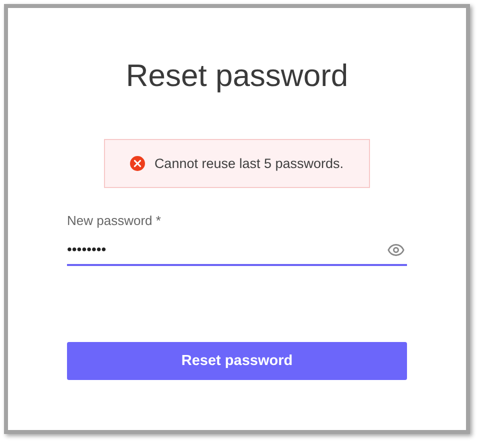  I want to click on password-field: ••••••••, so click(237, 249).